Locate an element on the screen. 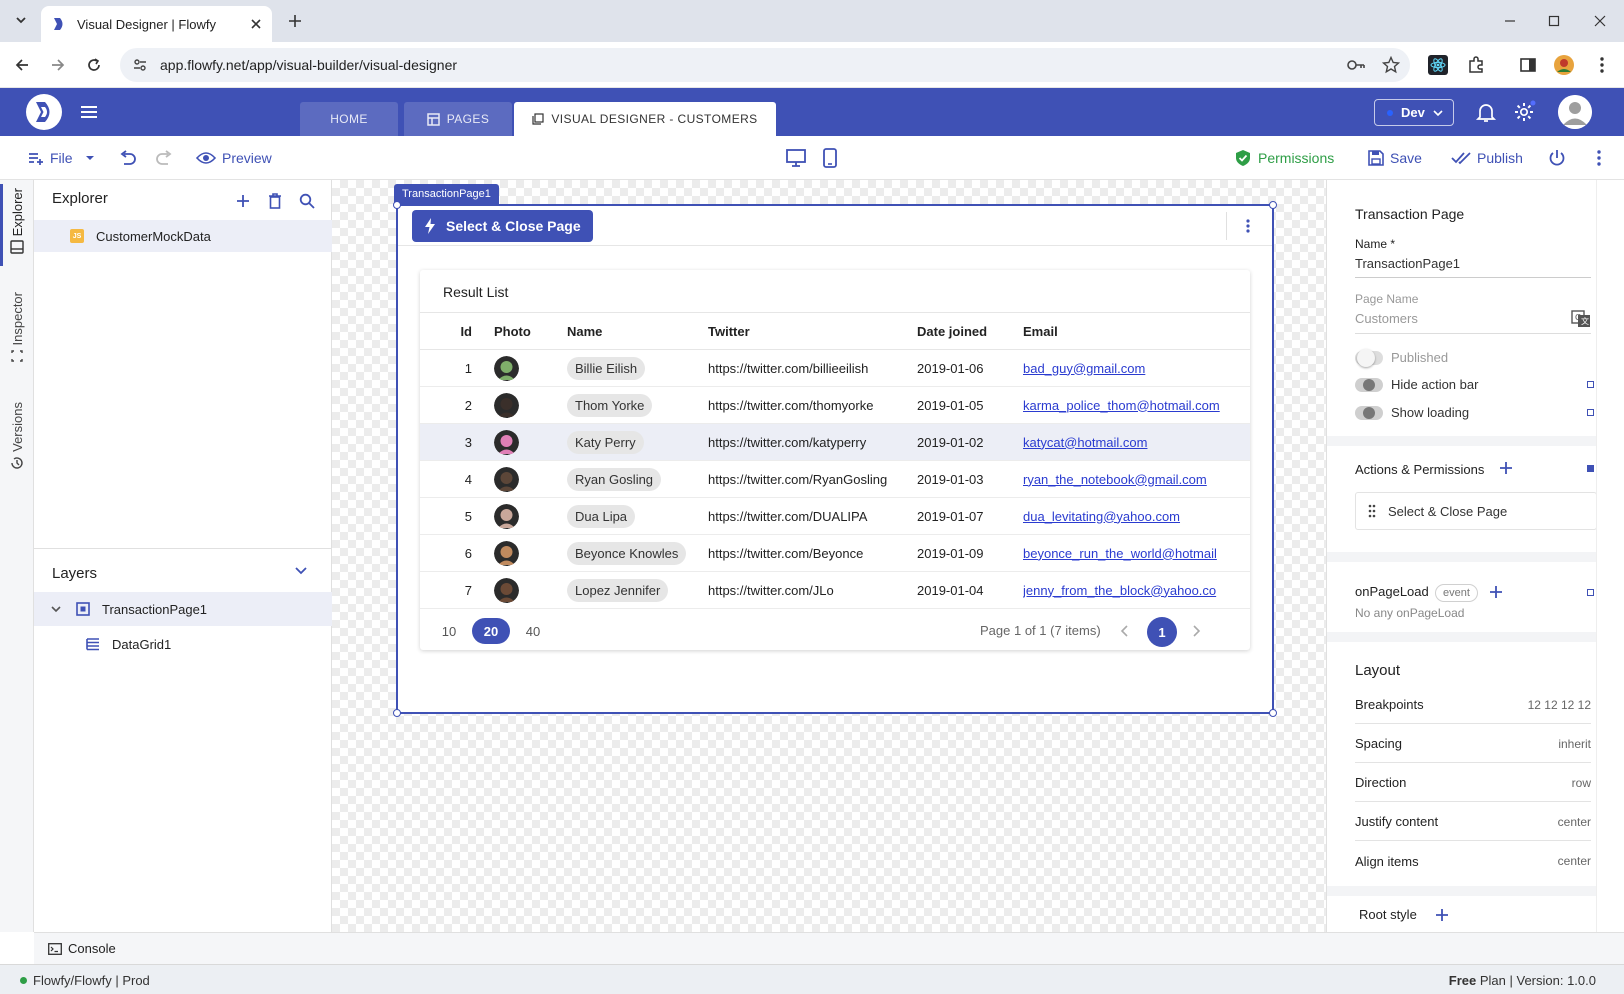  name-field-input: TransactionPage1 is located at coordinates (1407, 263).